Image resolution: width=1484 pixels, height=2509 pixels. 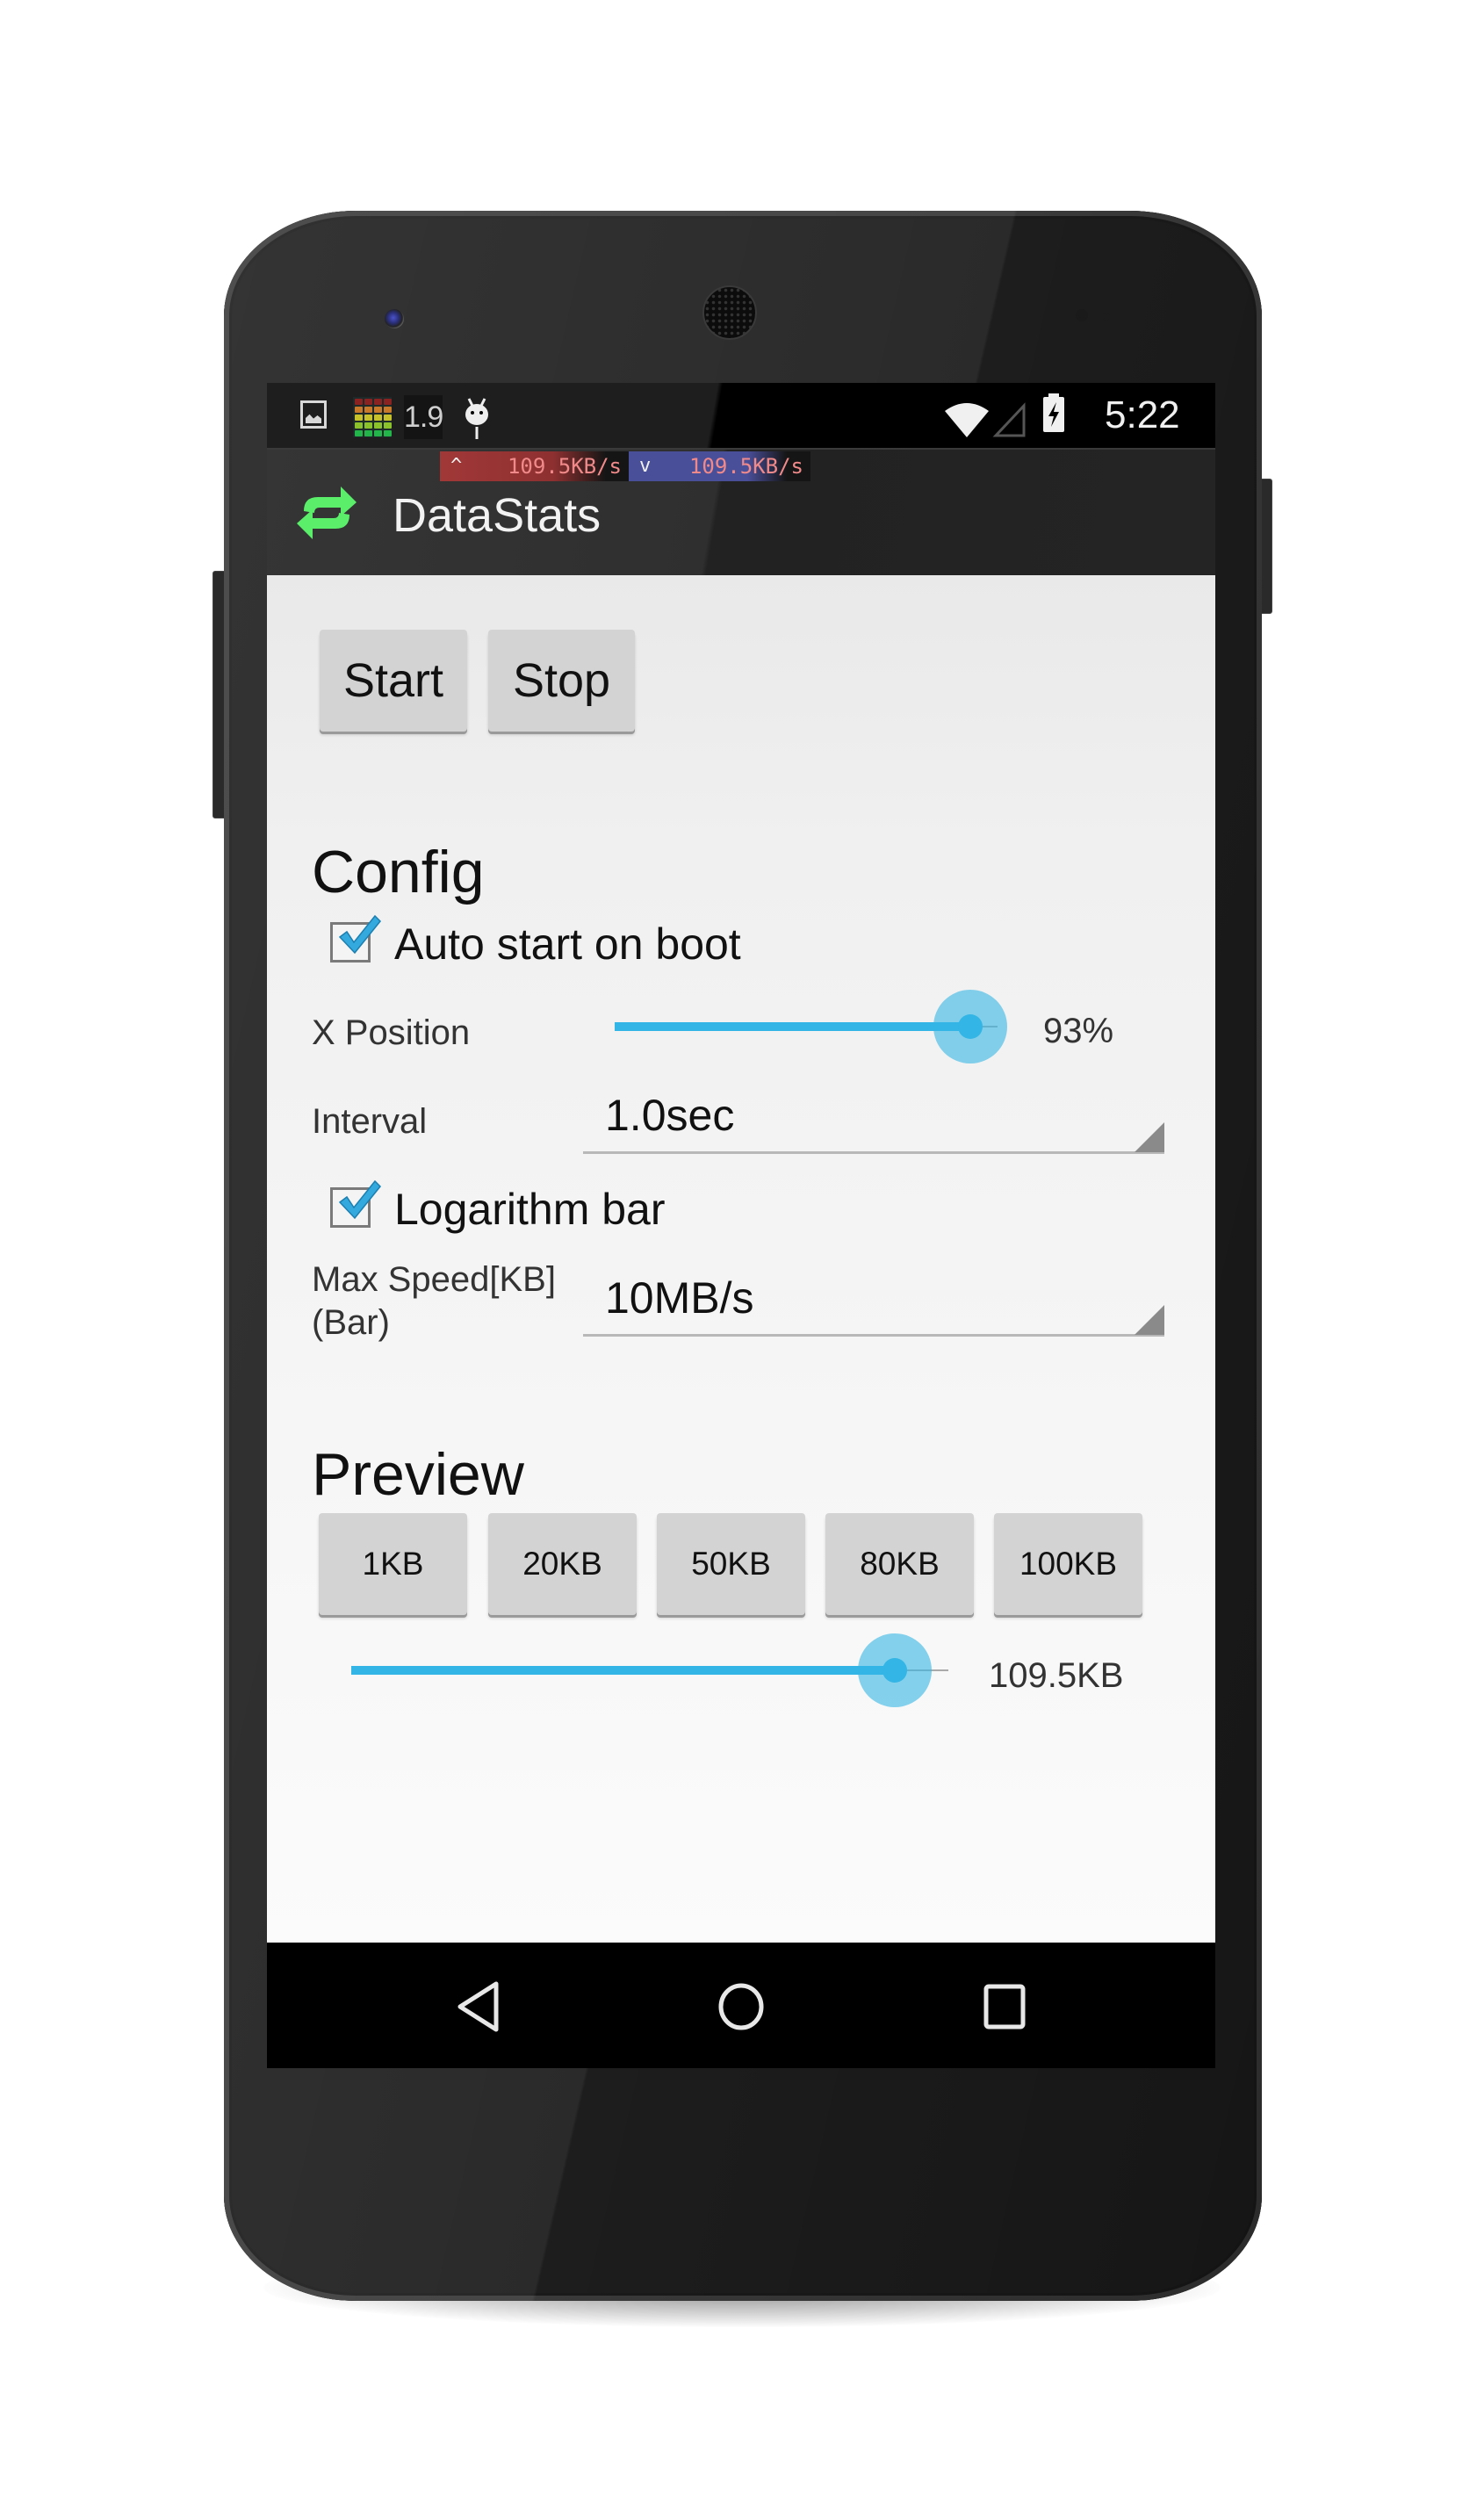 What do you see at coordinates (434, 1279) in the screenshot?
I see `max-speed-label: Max Speed[KB]` at bounding box center [434, 1279].